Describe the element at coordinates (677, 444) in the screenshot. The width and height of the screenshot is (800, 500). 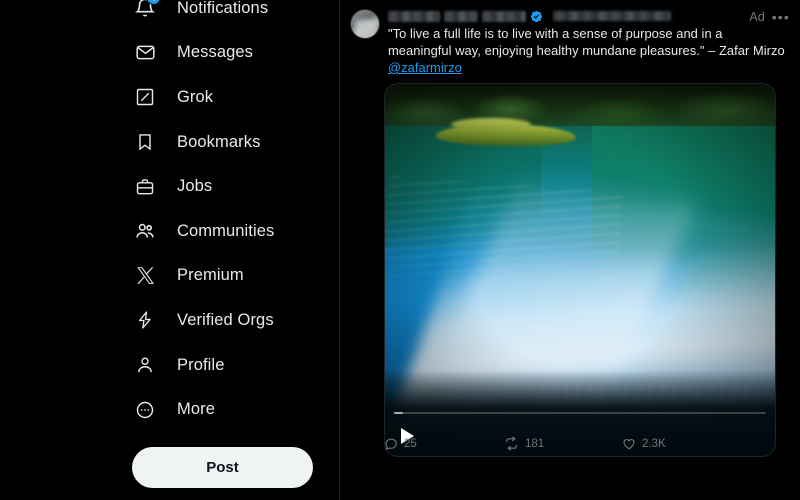
I see `like-action: 2.3K` at that location.